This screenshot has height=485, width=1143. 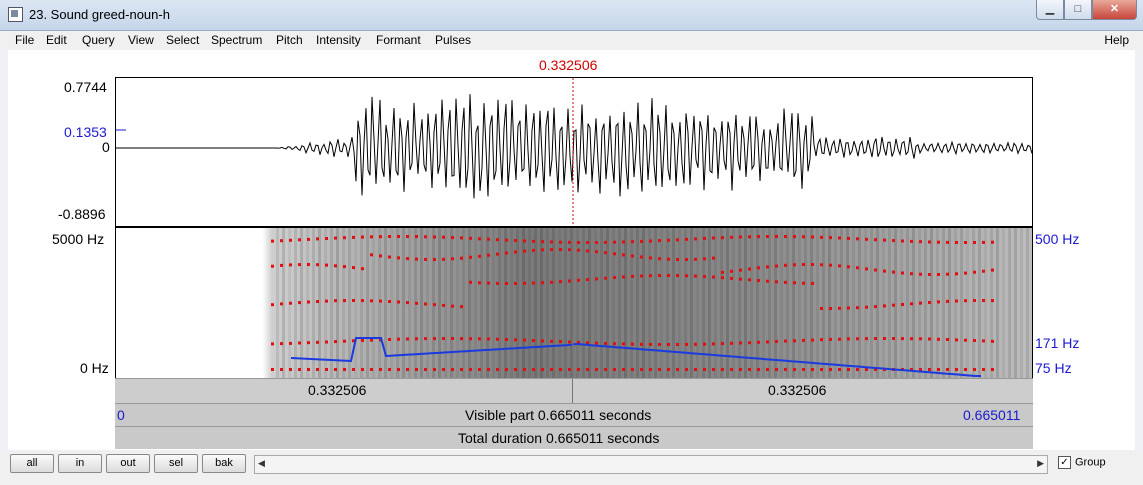 I want to click on waveform-max: 0.7744, so click(x=85, y=87).